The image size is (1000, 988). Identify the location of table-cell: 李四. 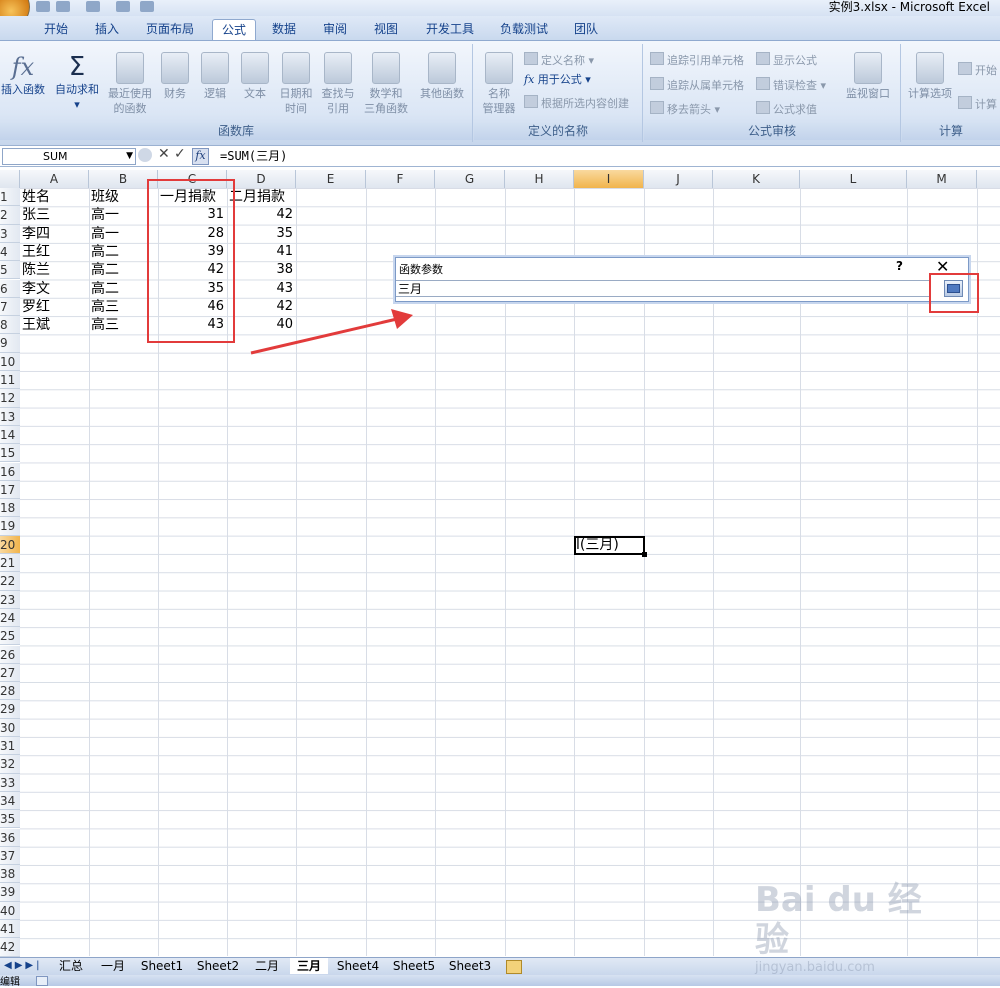
(54, 234).